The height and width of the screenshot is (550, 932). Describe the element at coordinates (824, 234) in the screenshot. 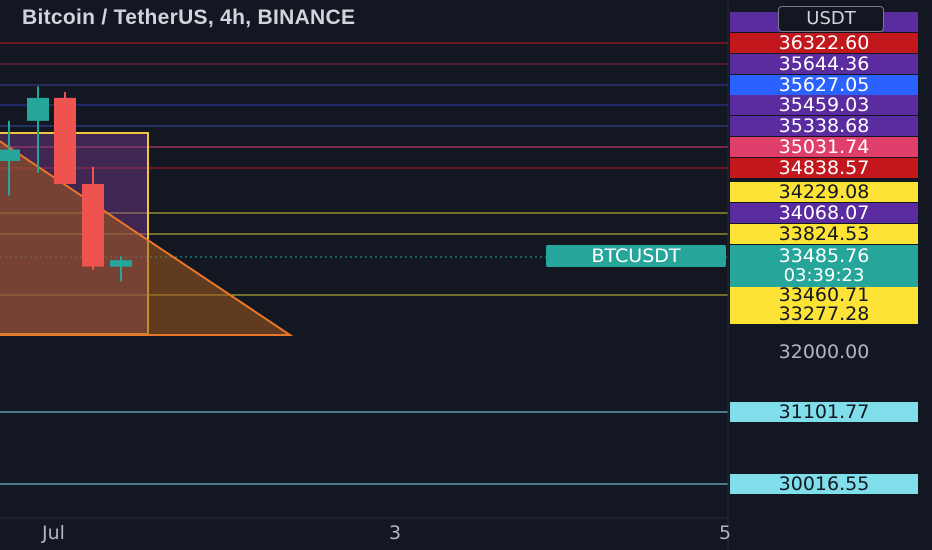

I see `price-label: 33824.53` at that location.